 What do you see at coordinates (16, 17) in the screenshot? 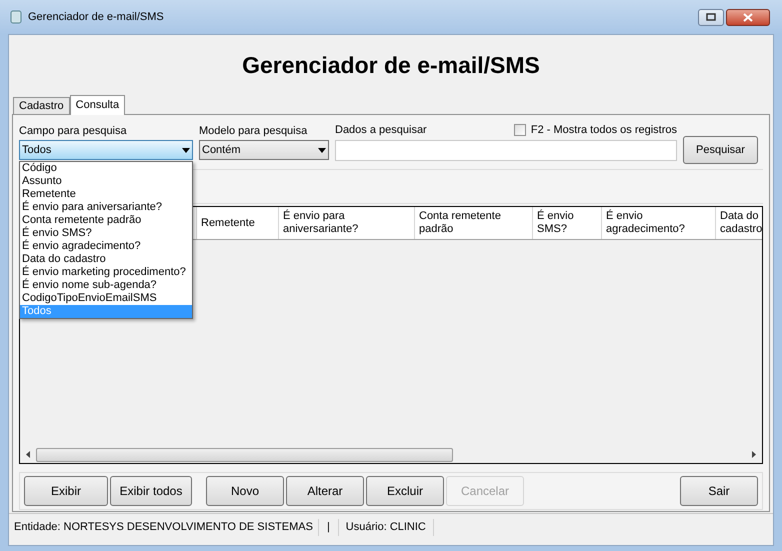
I see `app-icon` at bounding box center [16, 17].